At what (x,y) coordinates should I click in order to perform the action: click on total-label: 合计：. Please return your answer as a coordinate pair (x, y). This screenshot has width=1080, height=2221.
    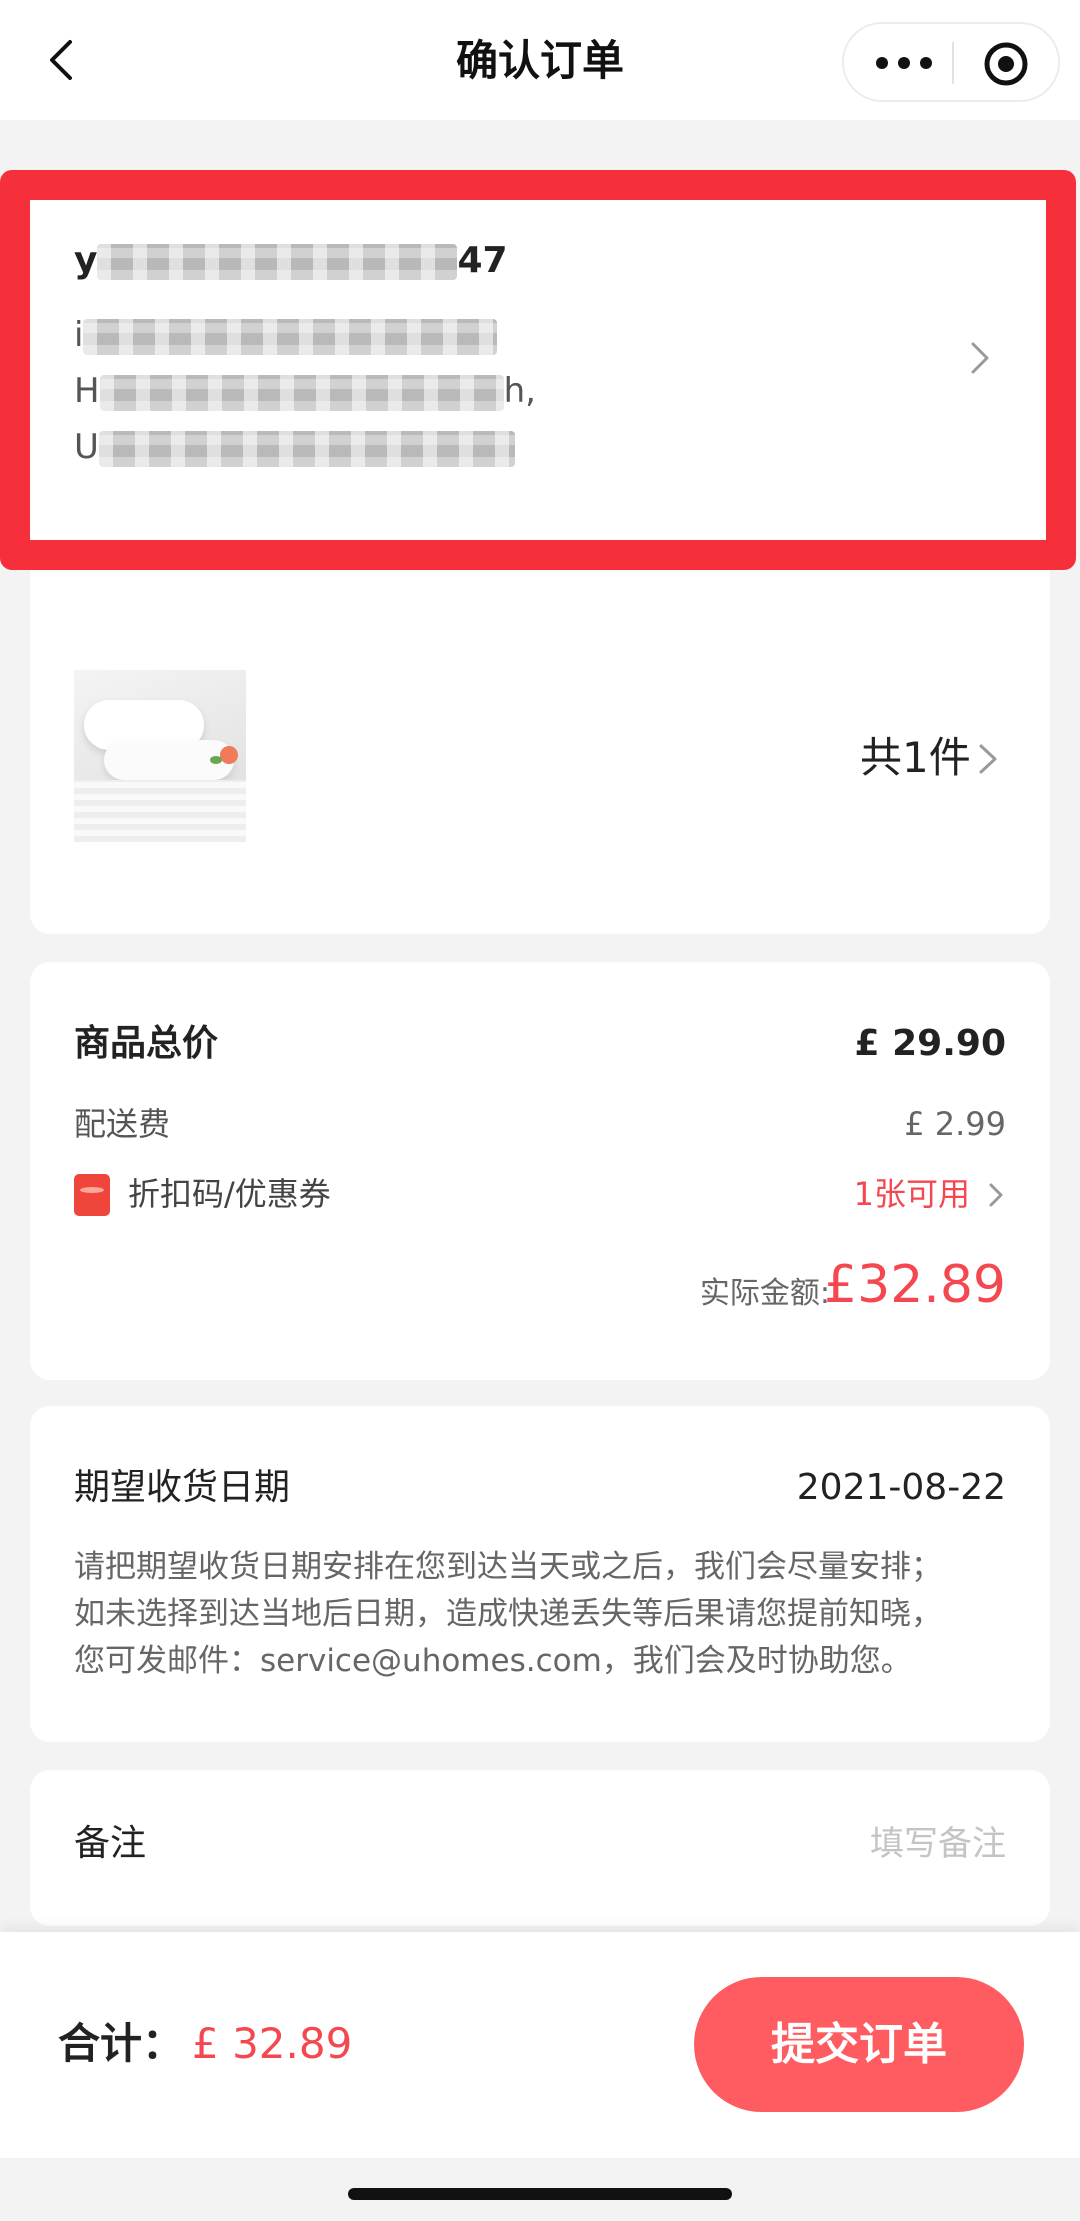
    Looking at the image, I should click on (121, 2043).